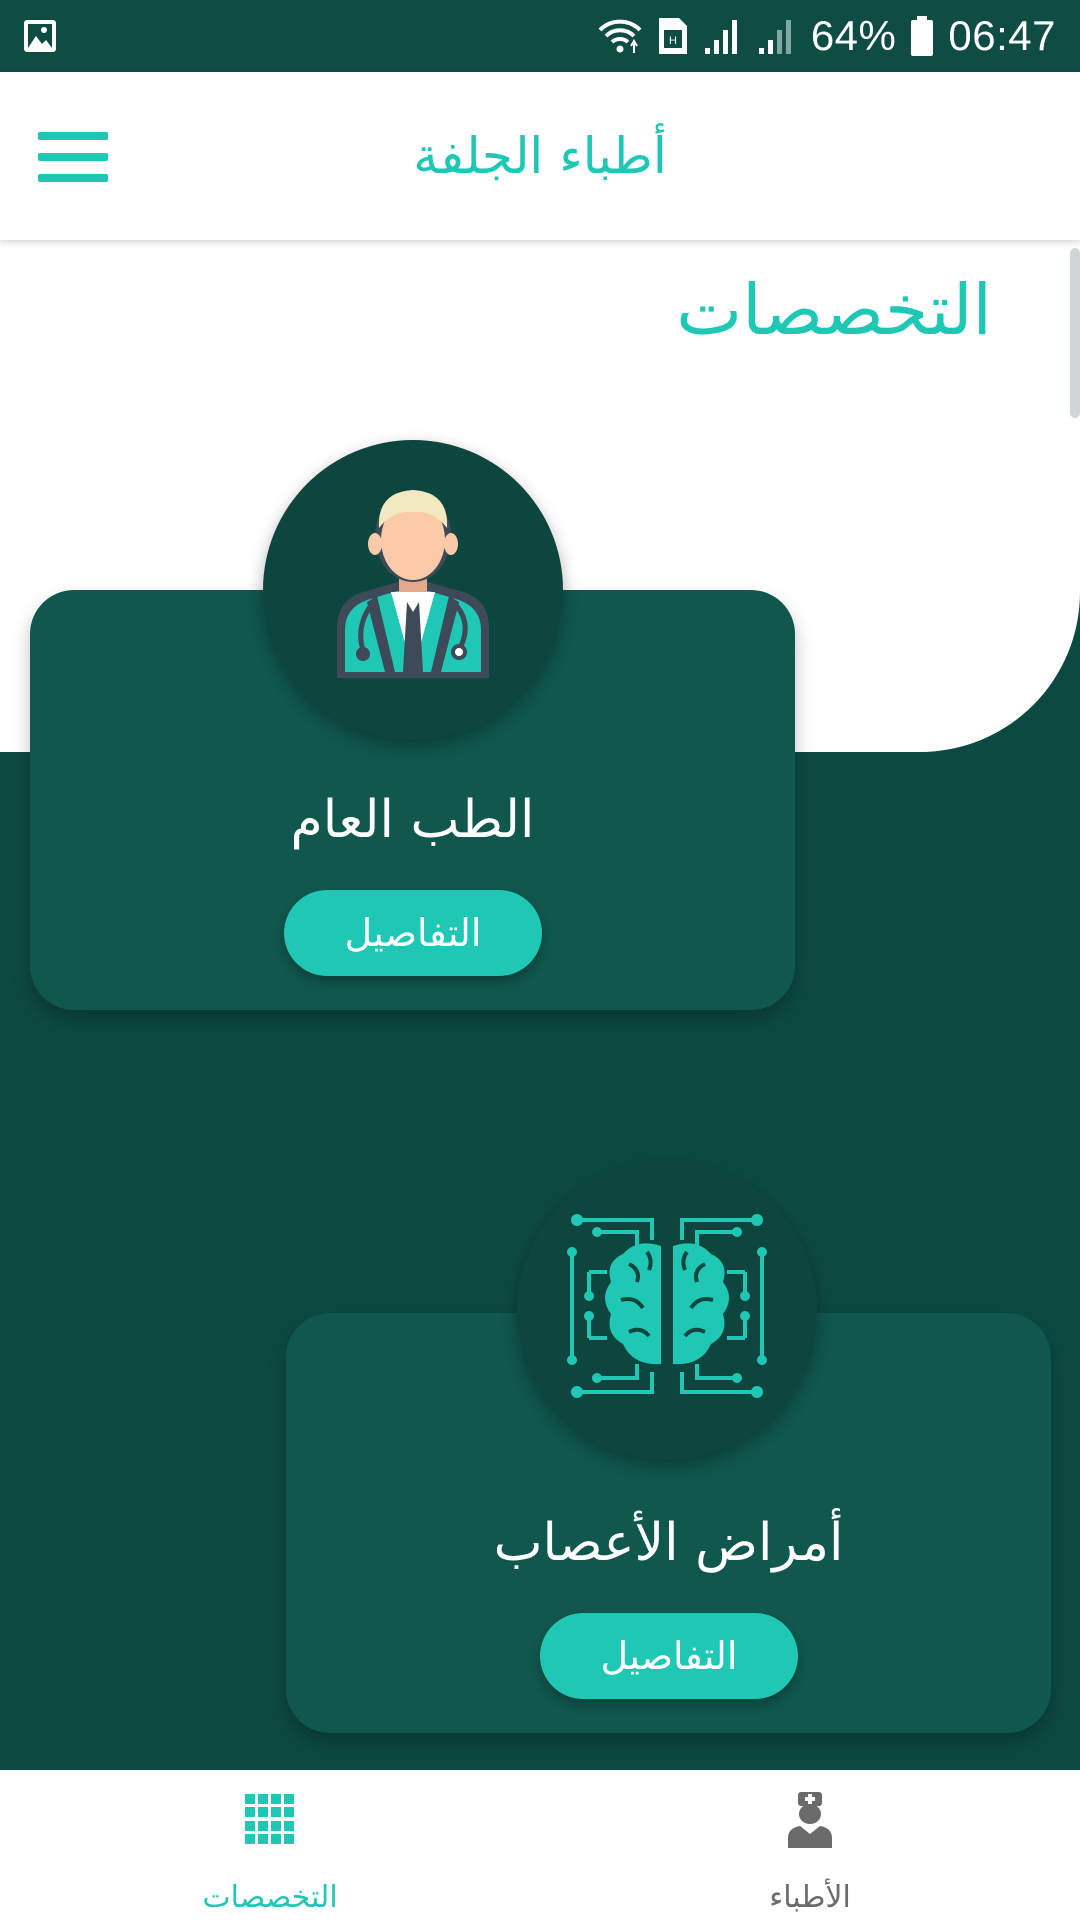 This screenshot has width=1080, height=1920. Describe the element at coordinates (620, 36) in the screenshot. I see `wifi-icon` at that location.